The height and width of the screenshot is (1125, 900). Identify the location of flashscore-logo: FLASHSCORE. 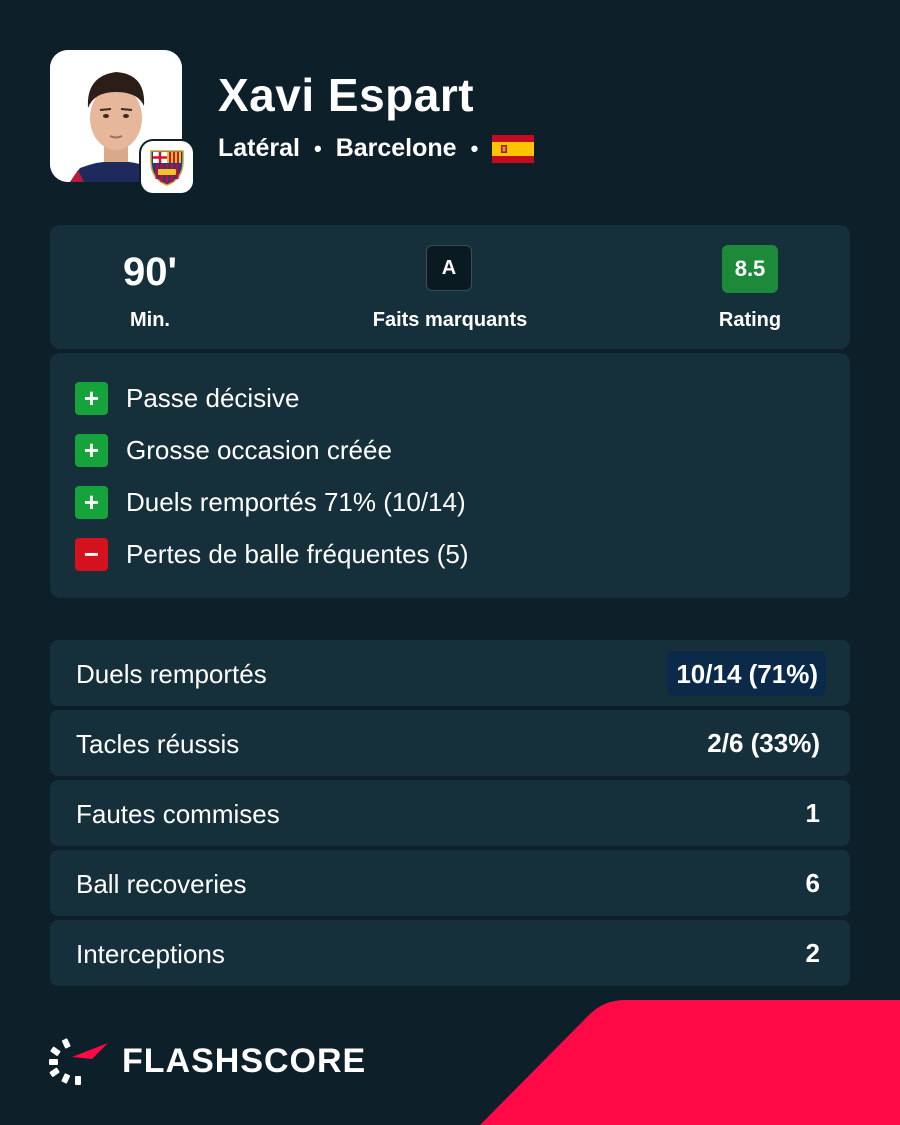
(207, 1061).